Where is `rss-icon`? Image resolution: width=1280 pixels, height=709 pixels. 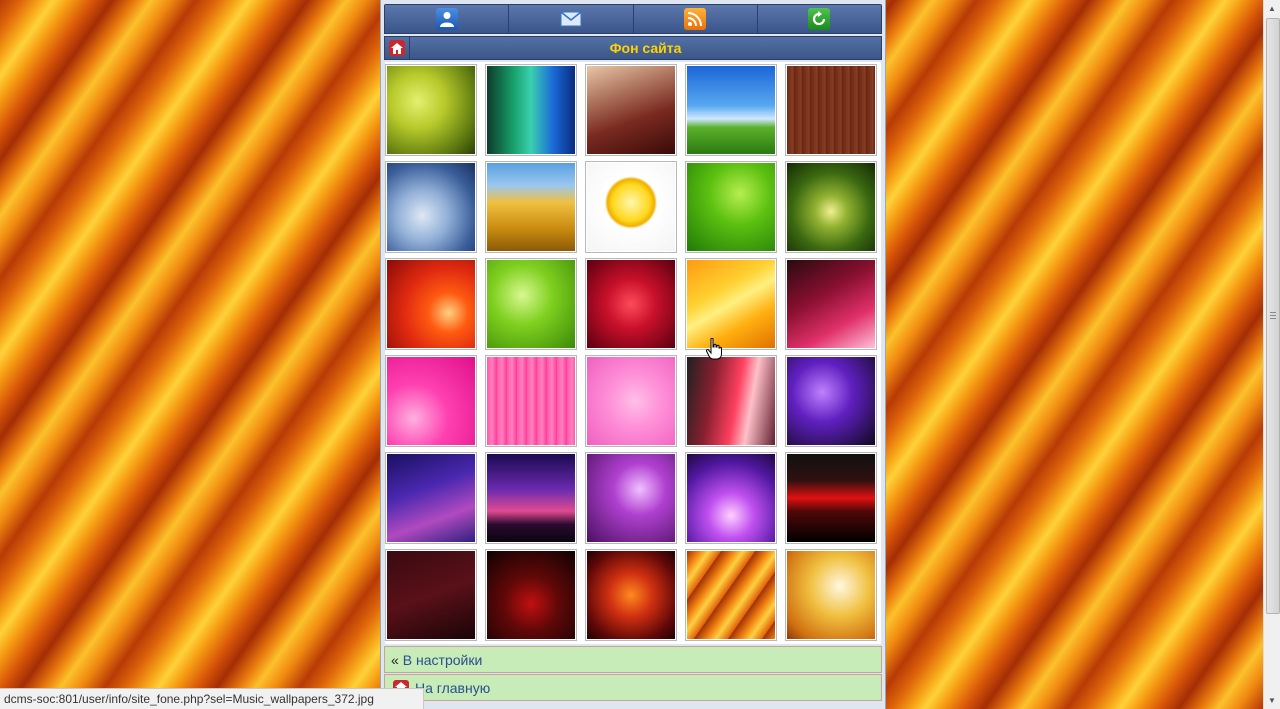 rss-icon is located at coordinates (695, 19).